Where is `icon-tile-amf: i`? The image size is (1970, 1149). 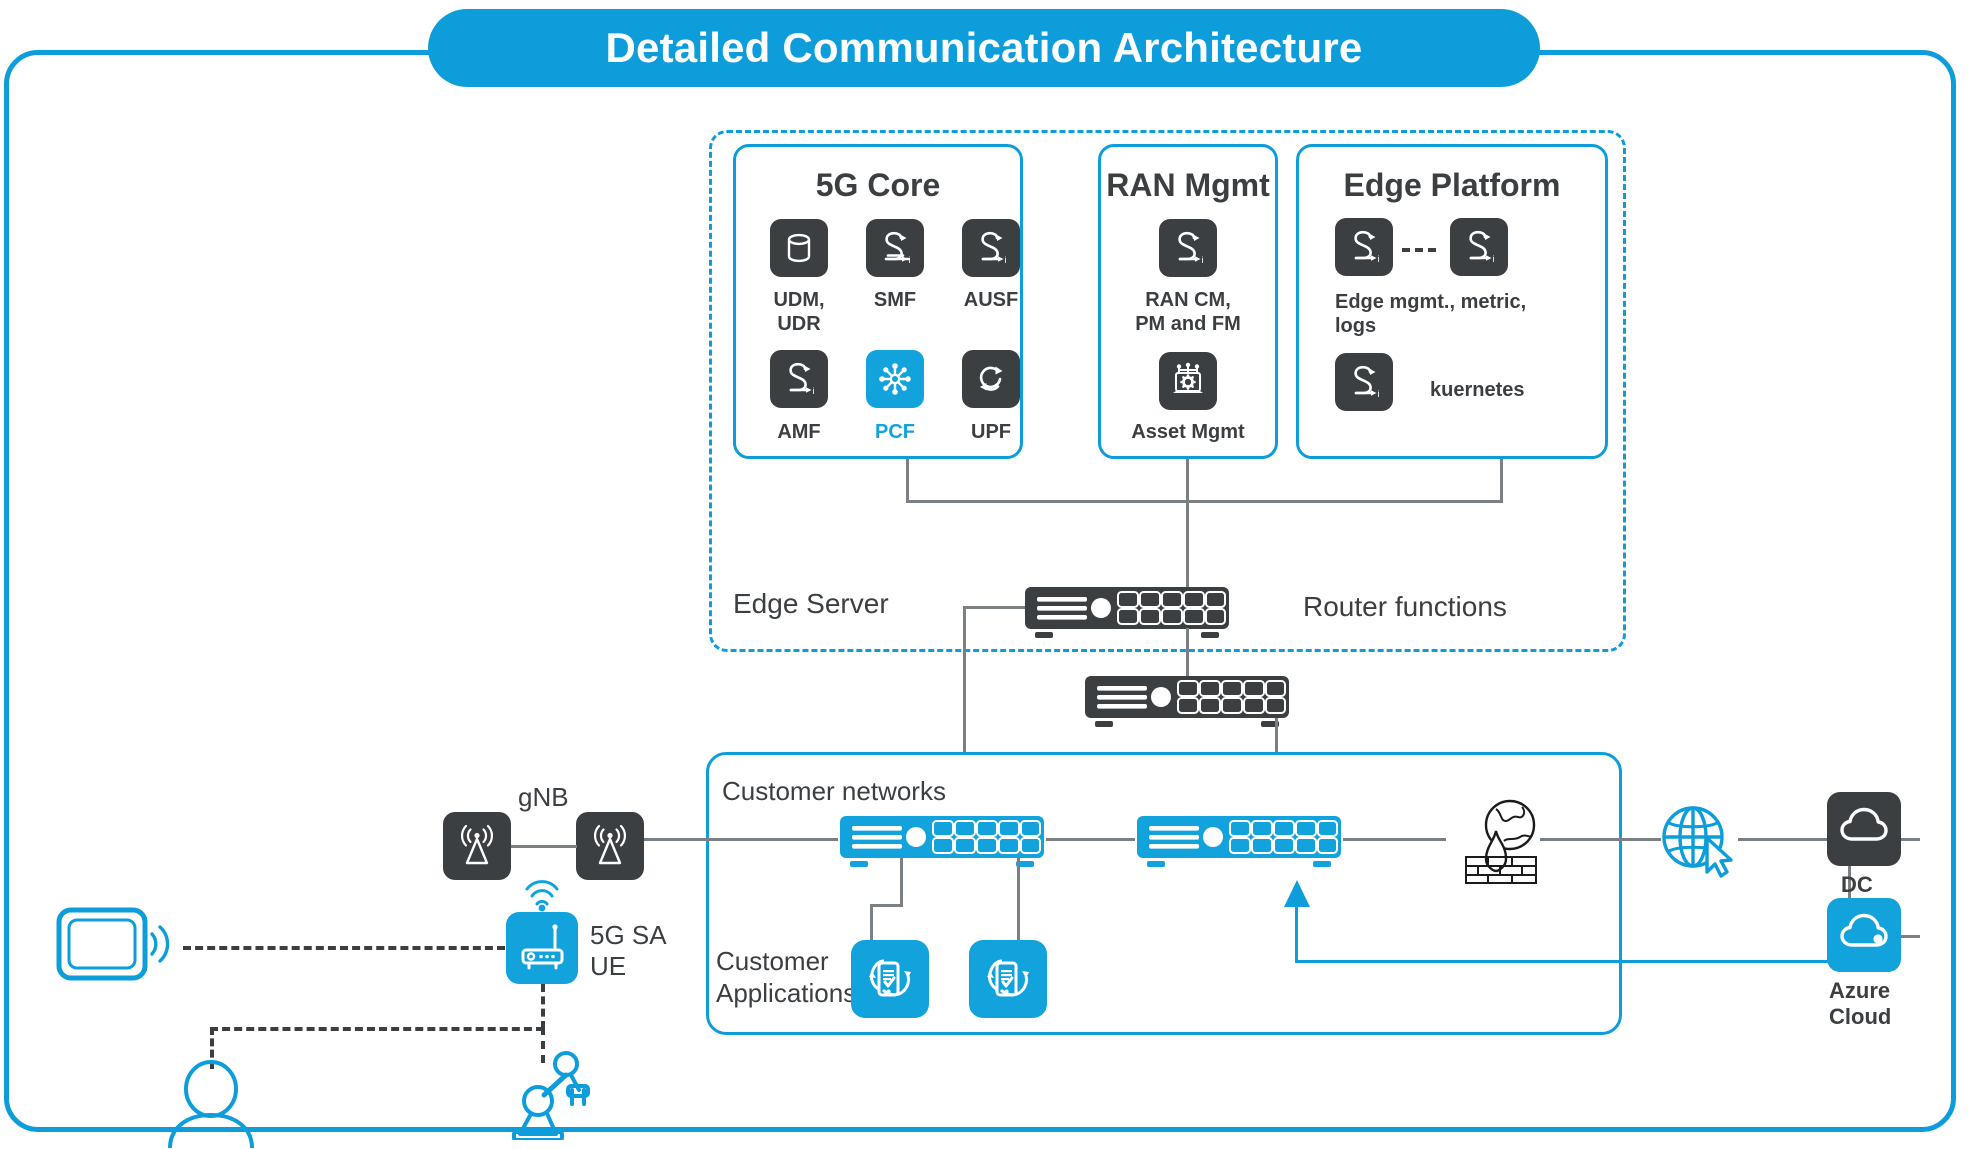 icon-tile-amf: i is located at coordinates (799, 379).